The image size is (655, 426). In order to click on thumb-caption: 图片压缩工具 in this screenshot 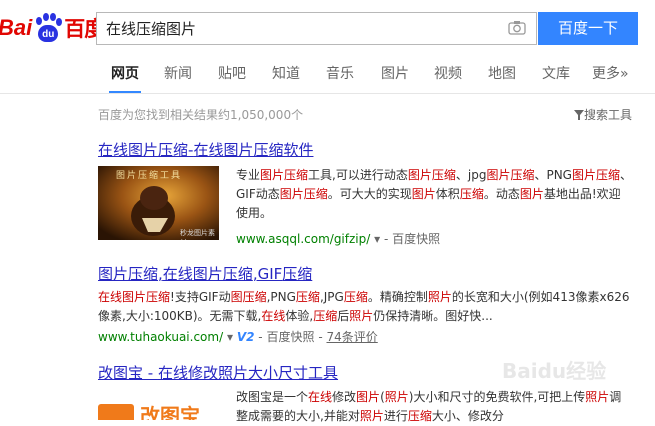, I will do `click(149, 176)`.